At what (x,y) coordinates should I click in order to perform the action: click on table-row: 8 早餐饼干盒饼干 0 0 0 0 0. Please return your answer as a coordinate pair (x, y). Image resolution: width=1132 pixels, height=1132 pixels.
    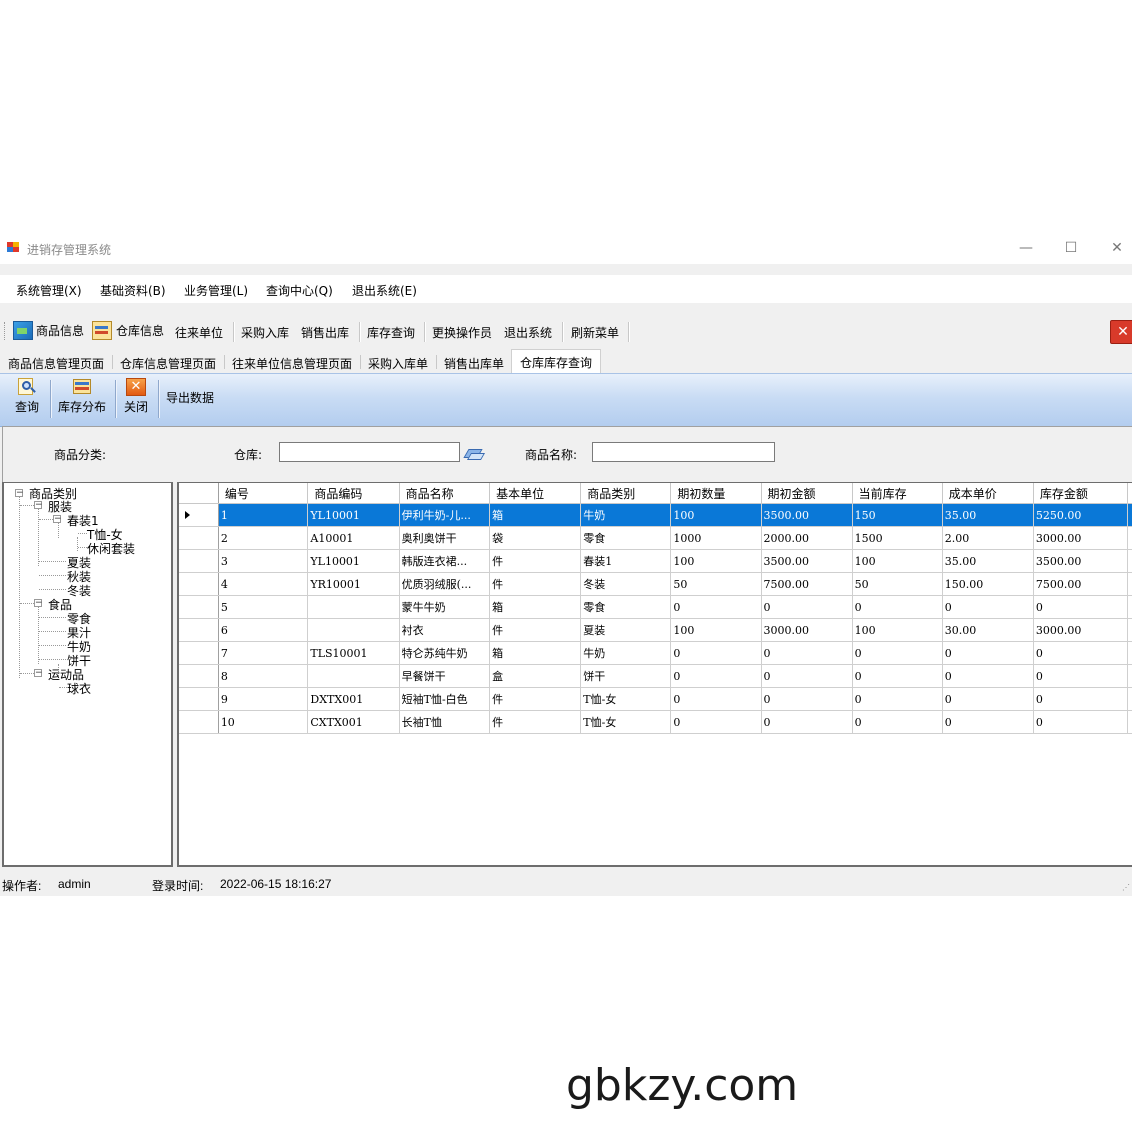
    Looking at the image, I should click on (655, 676).